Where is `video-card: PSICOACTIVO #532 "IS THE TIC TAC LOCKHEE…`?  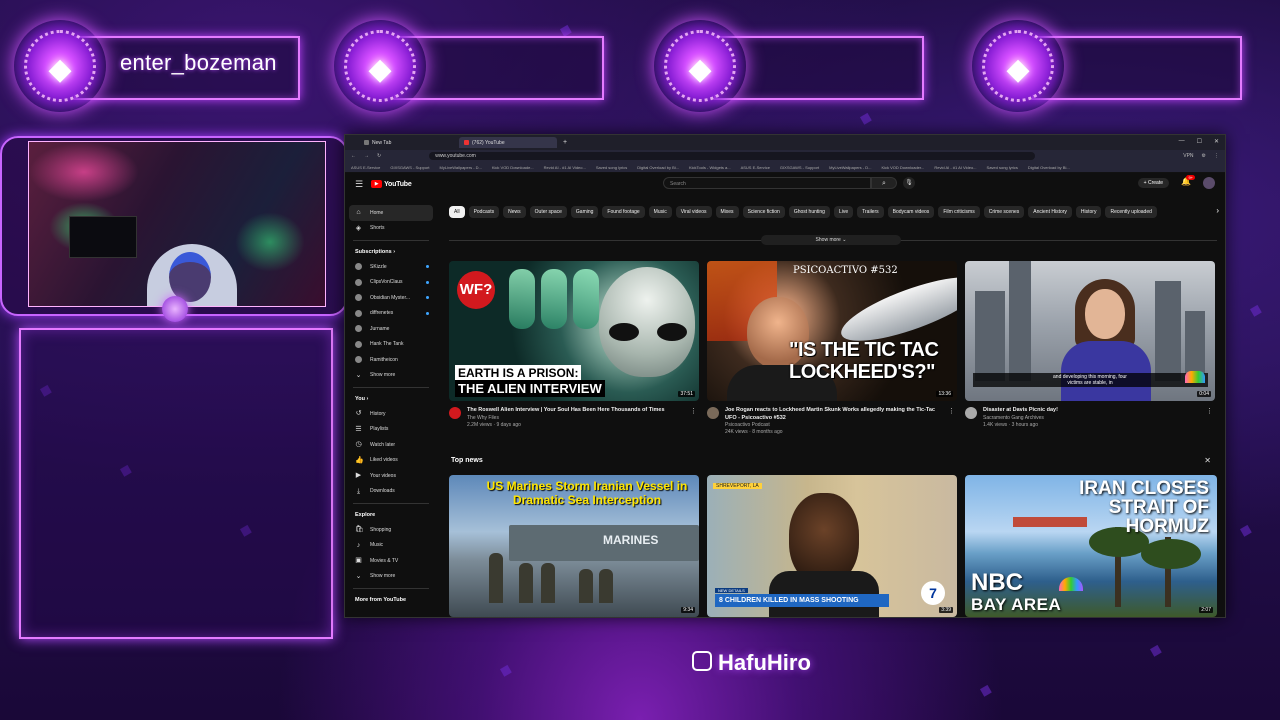
video-card: PSICOACTIVO #532 "IS THE TIC TAC LOCKHEE… is located at coordinates (832, 348).